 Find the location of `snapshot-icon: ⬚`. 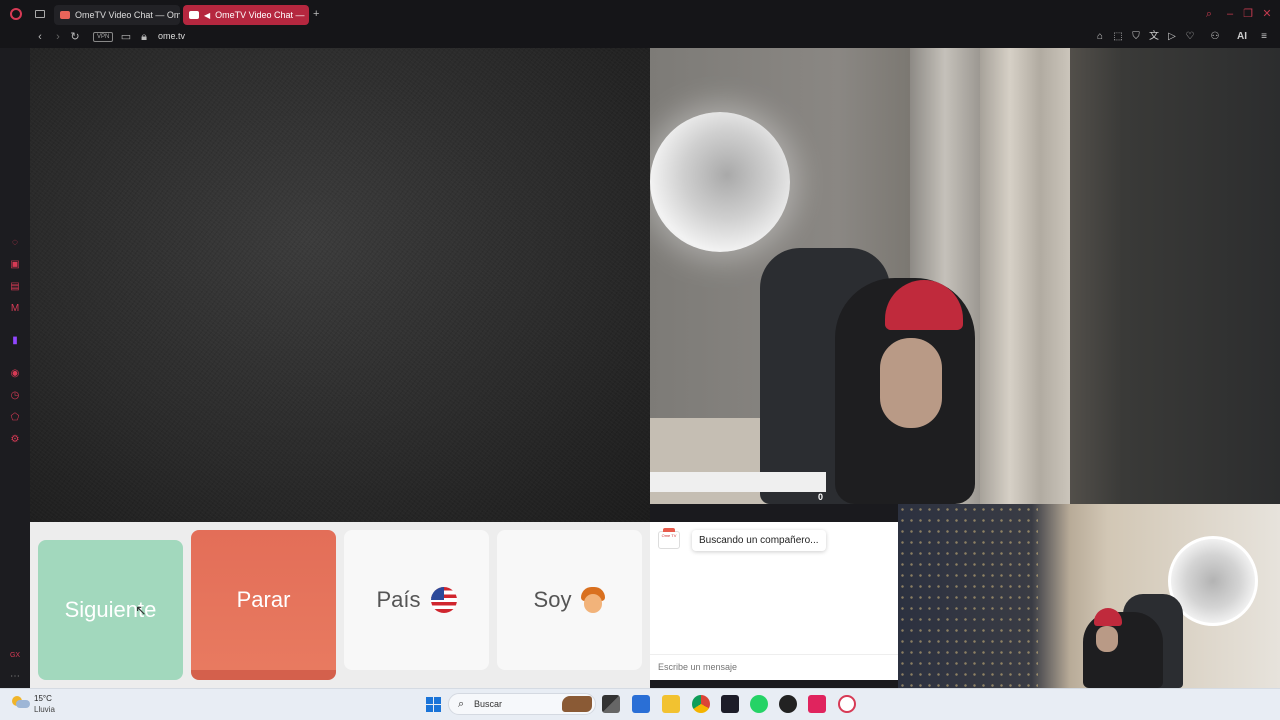

snapshot-icon: ⬚ is located at coordinates (1118, 37).